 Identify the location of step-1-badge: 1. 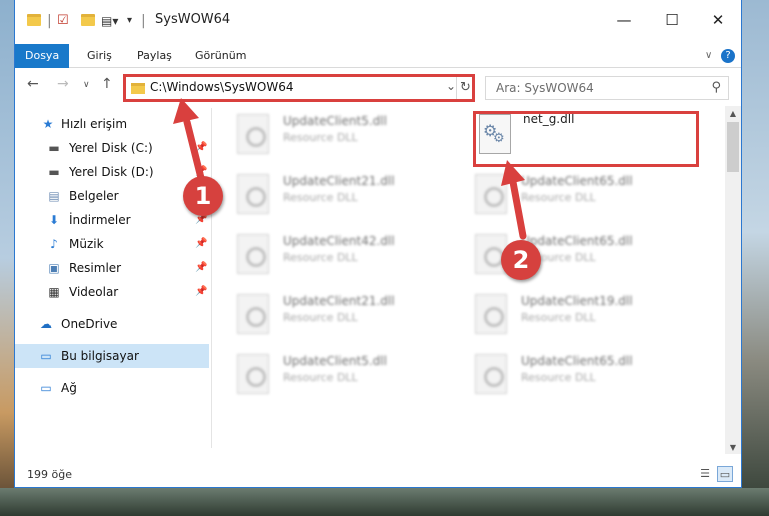
(203, 196).